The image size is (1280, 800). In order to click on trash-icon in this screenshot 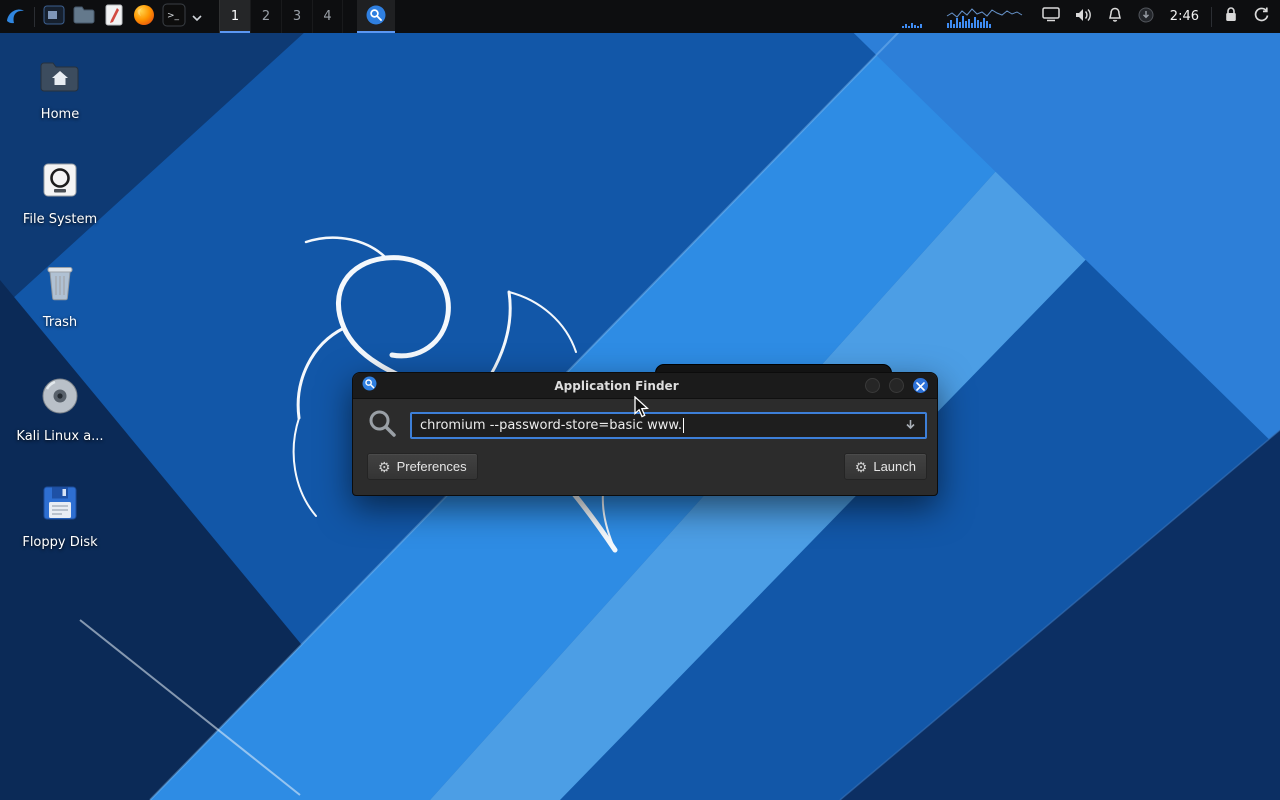, I will do `click(60, 284)`.